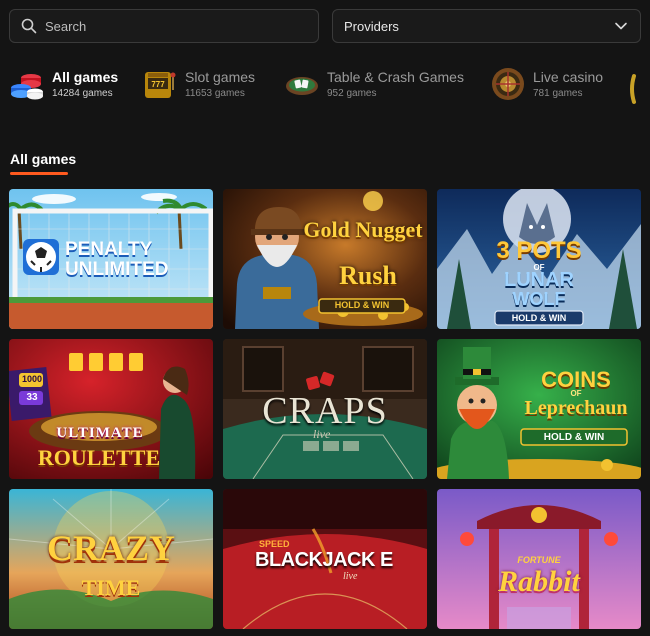  Describe the element at coordinates (508, 84) in the screenshot. I see `roulette-wheel-icon` at that location.